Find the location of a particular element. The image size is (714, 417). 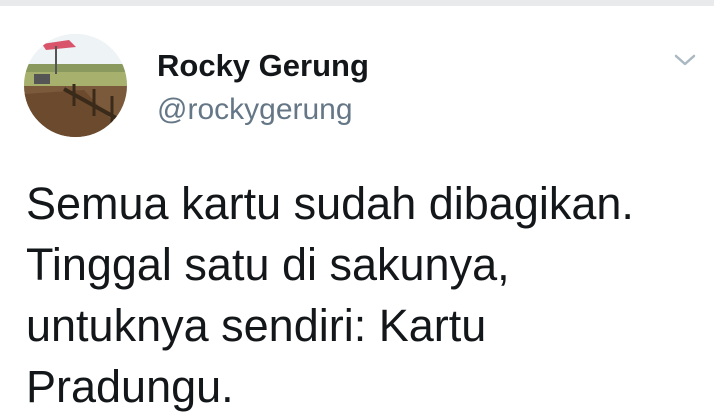

top-divider is located at coordinates (357, 3).